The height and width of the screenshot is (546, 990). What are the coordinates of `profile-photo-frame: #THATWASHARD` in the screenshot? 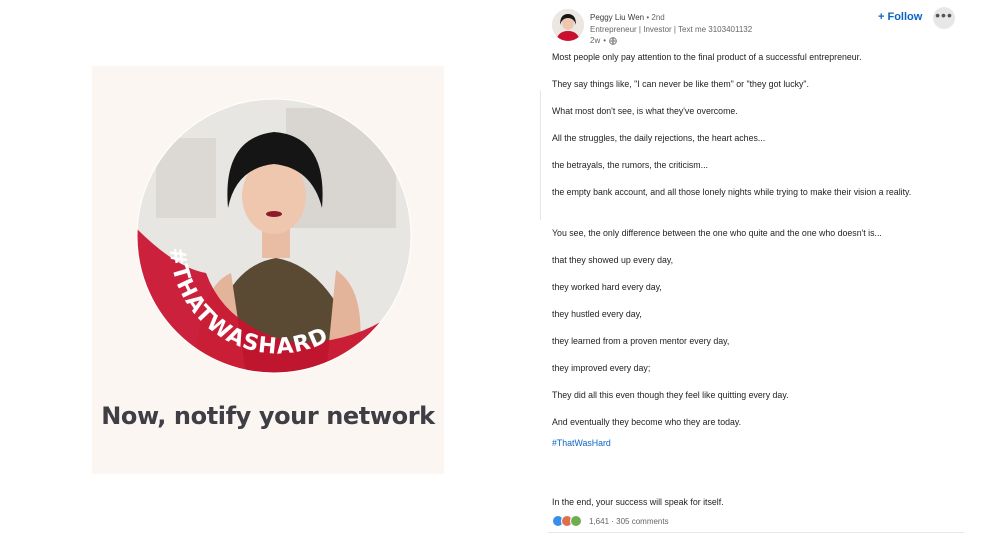 It's located at (274, 236).